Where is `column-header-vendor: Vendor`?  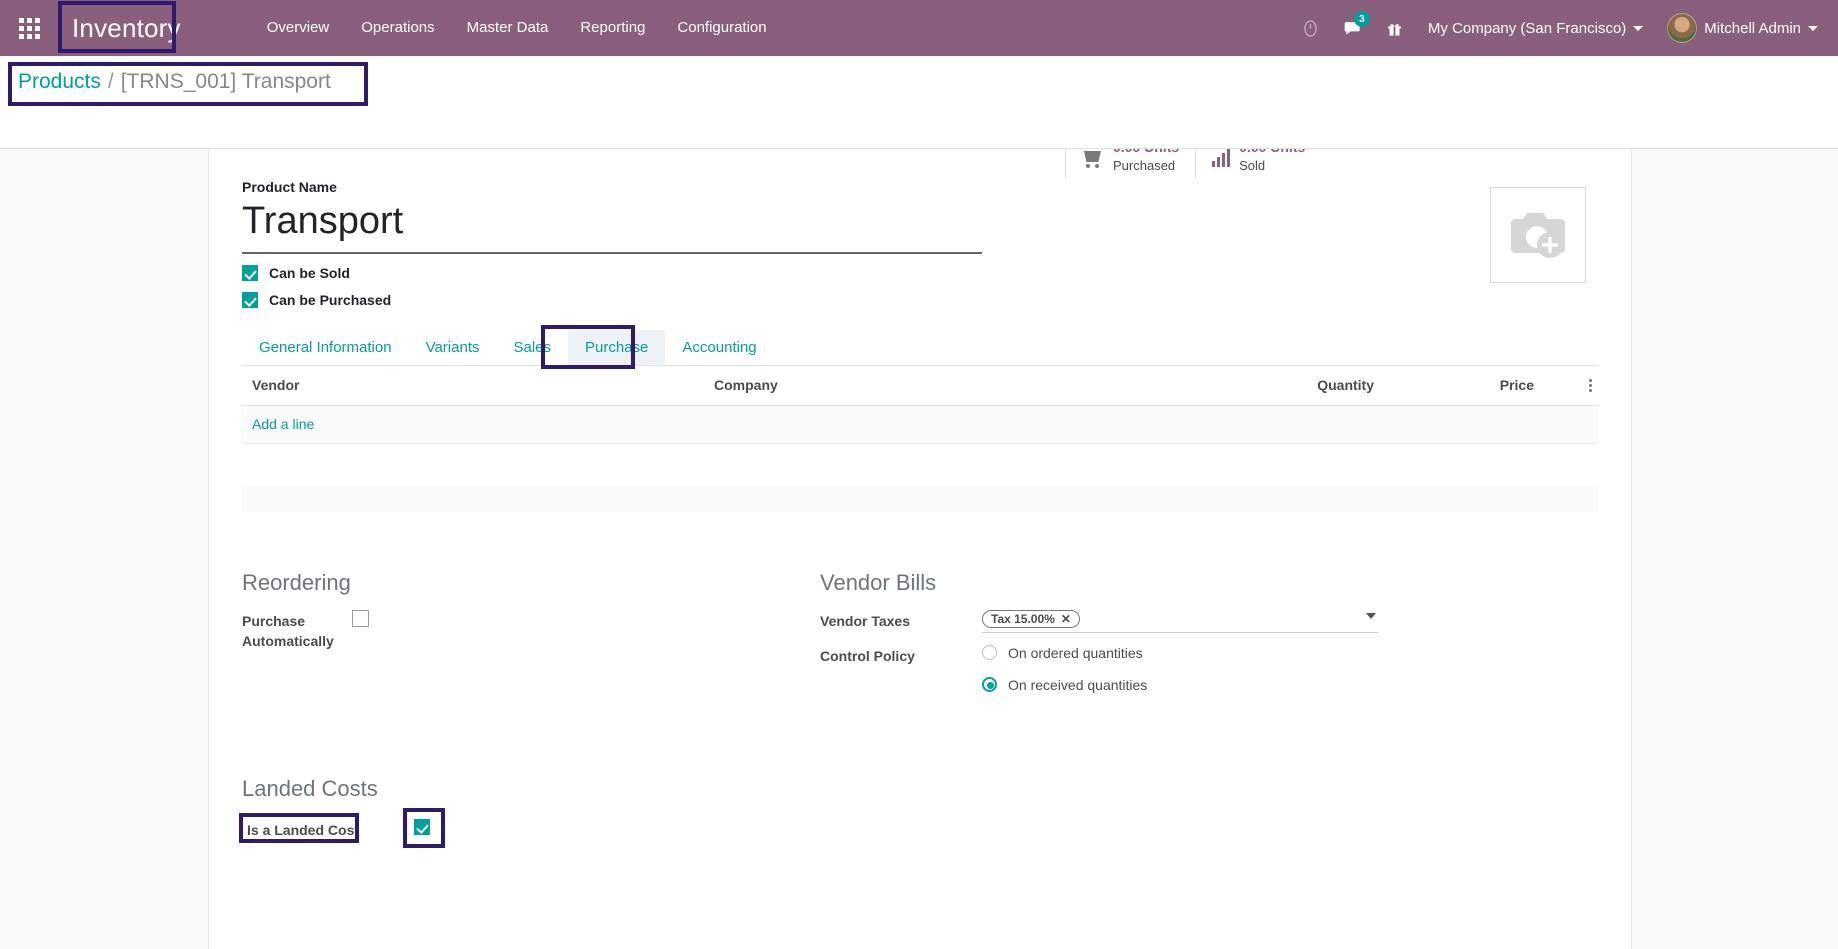 column-header-vendor: Vendor is located at coordinates (276, 385).